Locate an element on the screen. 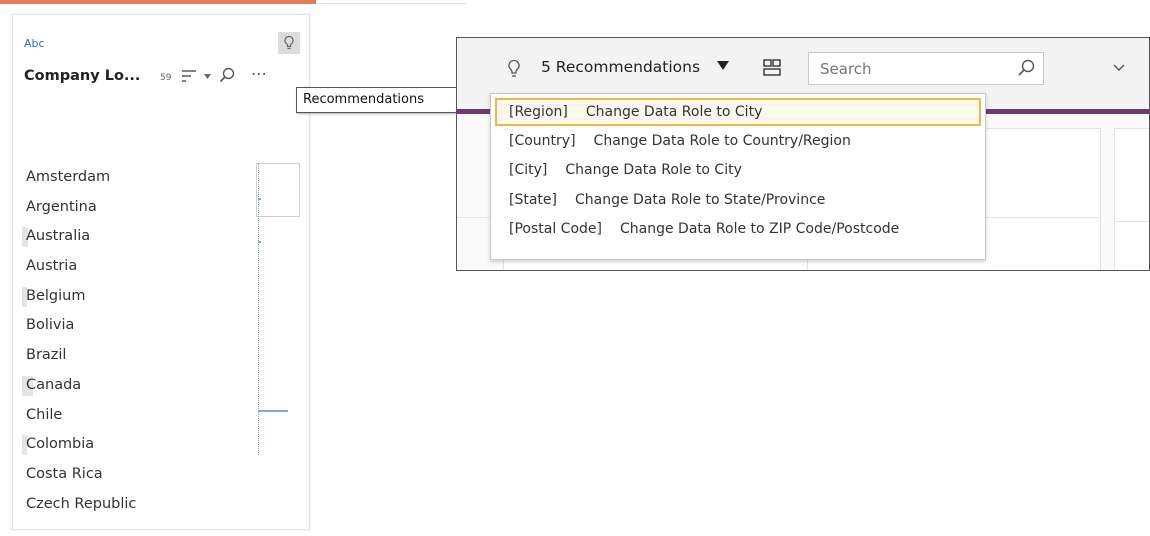 The image size is (1150, 536). recommendation-field: [Country] is located at coordinates (542, 140).